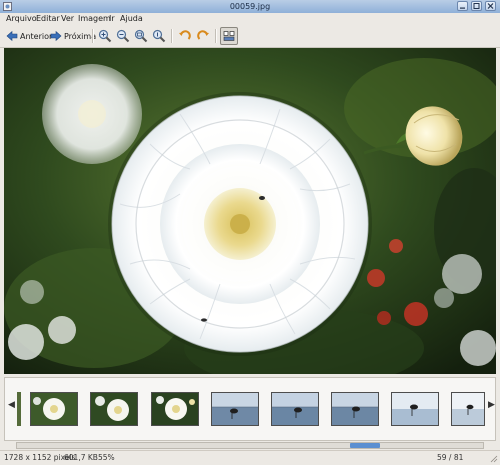  I want to click on rotate-left-icon, so click(185, 35).